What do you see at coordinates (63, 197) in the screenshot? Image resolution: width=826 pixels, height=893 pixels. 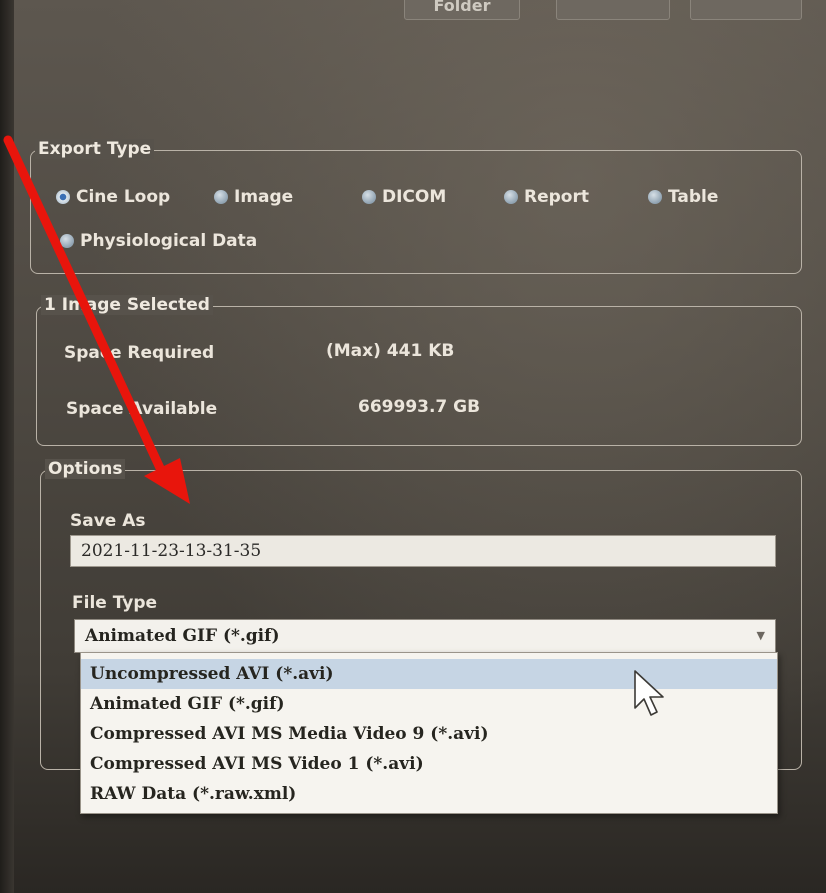 I see `radio-selected-icon` at bounding box center [63, 197].